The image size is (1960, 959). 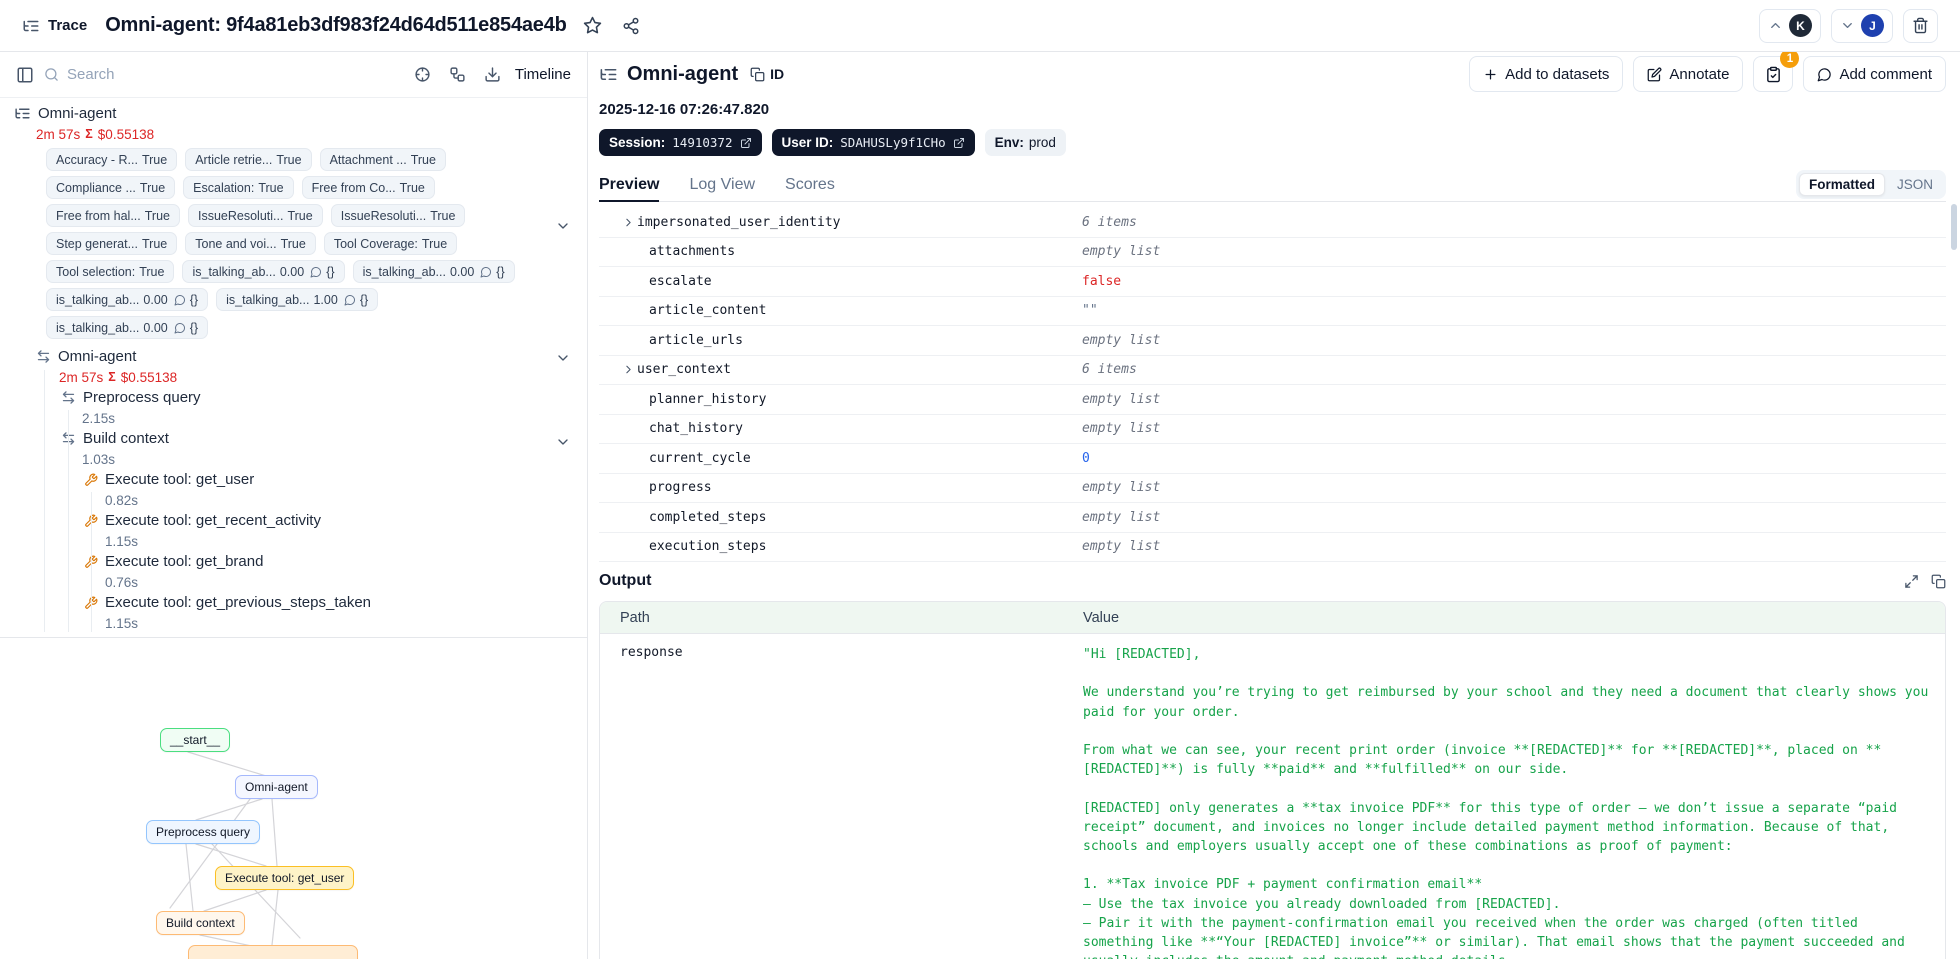 What do you see at coordinates (22, 113) in the screenshot?
I see `list-tree-icon` at bounding box center [22, 113].